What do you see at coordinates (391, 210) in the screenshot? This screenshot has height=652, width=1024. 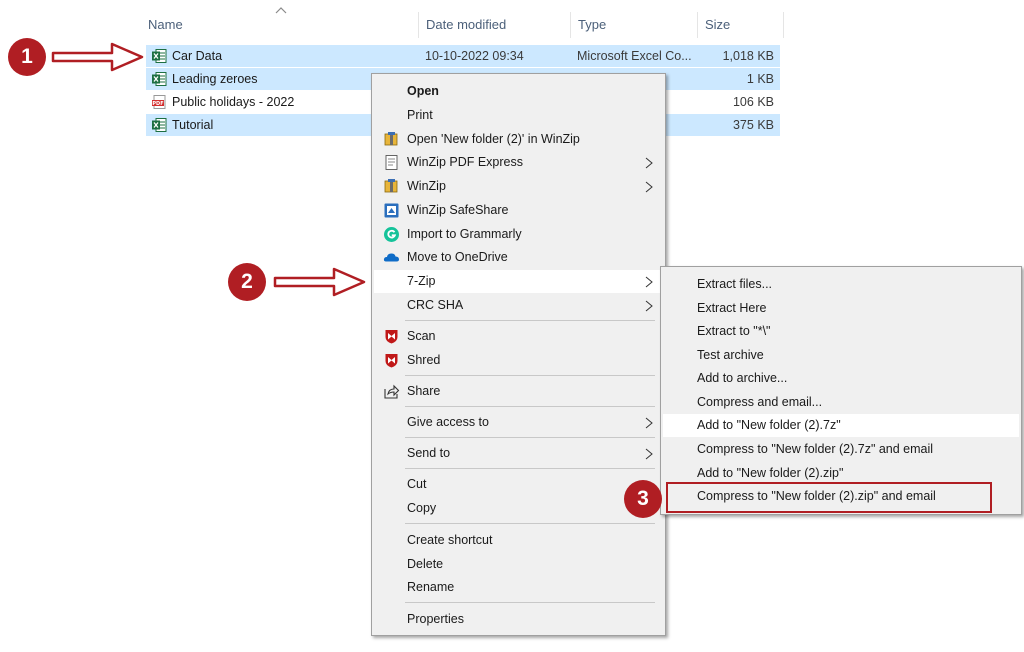 I see `winzip-safeshare-icon` at bounding box center [391, 210].